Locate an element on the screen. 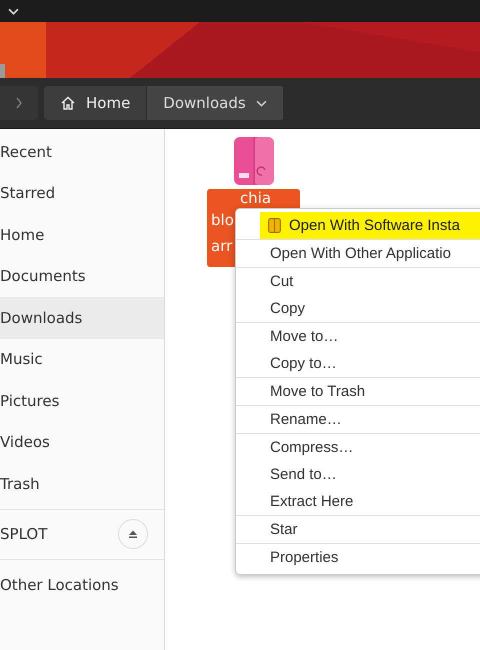  sidebar-label: Trash is located at coordinates (20, 483).